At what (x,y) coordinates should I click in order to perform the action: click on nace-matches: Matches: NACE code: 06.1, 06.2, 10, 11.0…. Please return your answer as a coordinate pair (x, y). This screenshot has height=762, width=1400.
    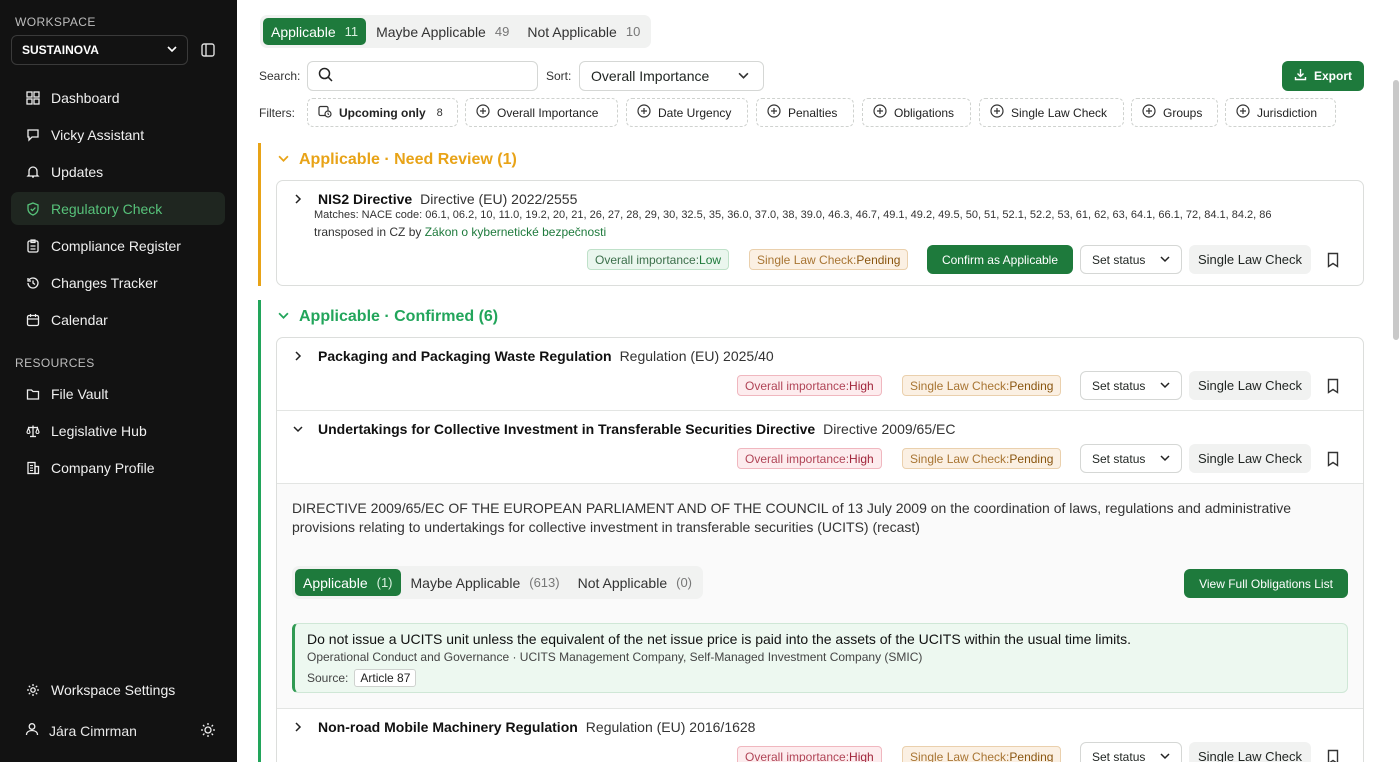
    Looking at the image, I should click on (793, 215).